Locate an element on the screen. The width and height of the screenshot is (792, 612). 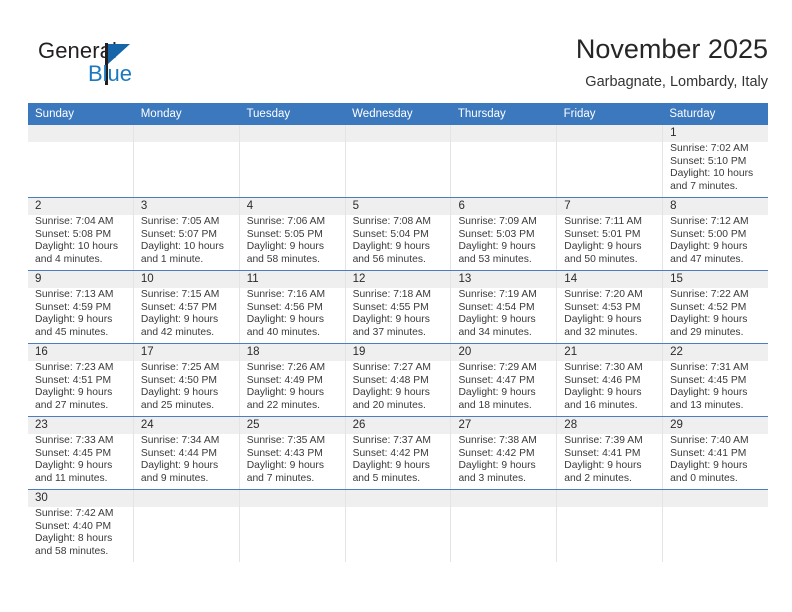
daylight-text-line2: and 40 minutes. is located at coordinates (283, 332).